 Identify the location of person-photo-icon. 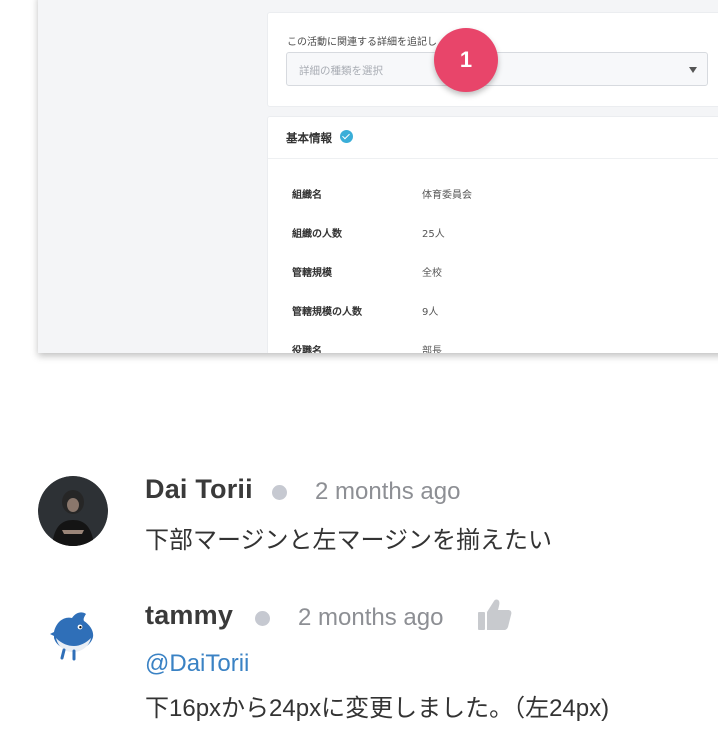
(73, 511).